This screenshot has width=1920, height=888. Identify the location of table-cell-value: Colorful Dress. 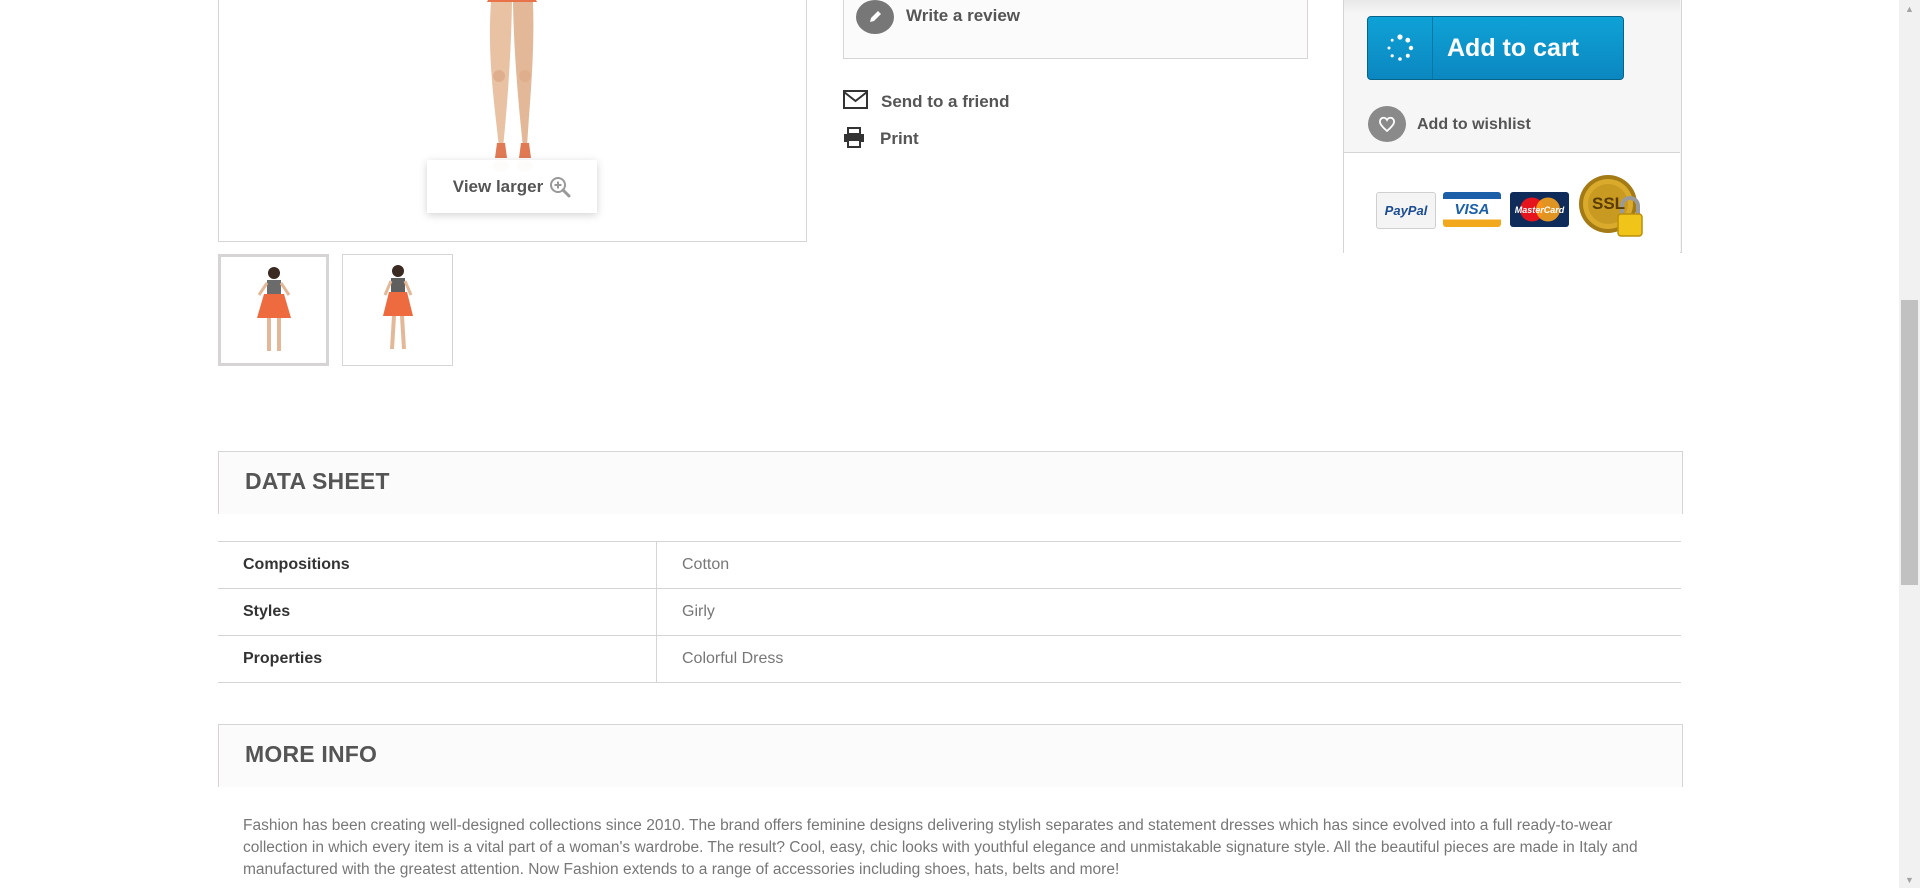
(1168, 659).